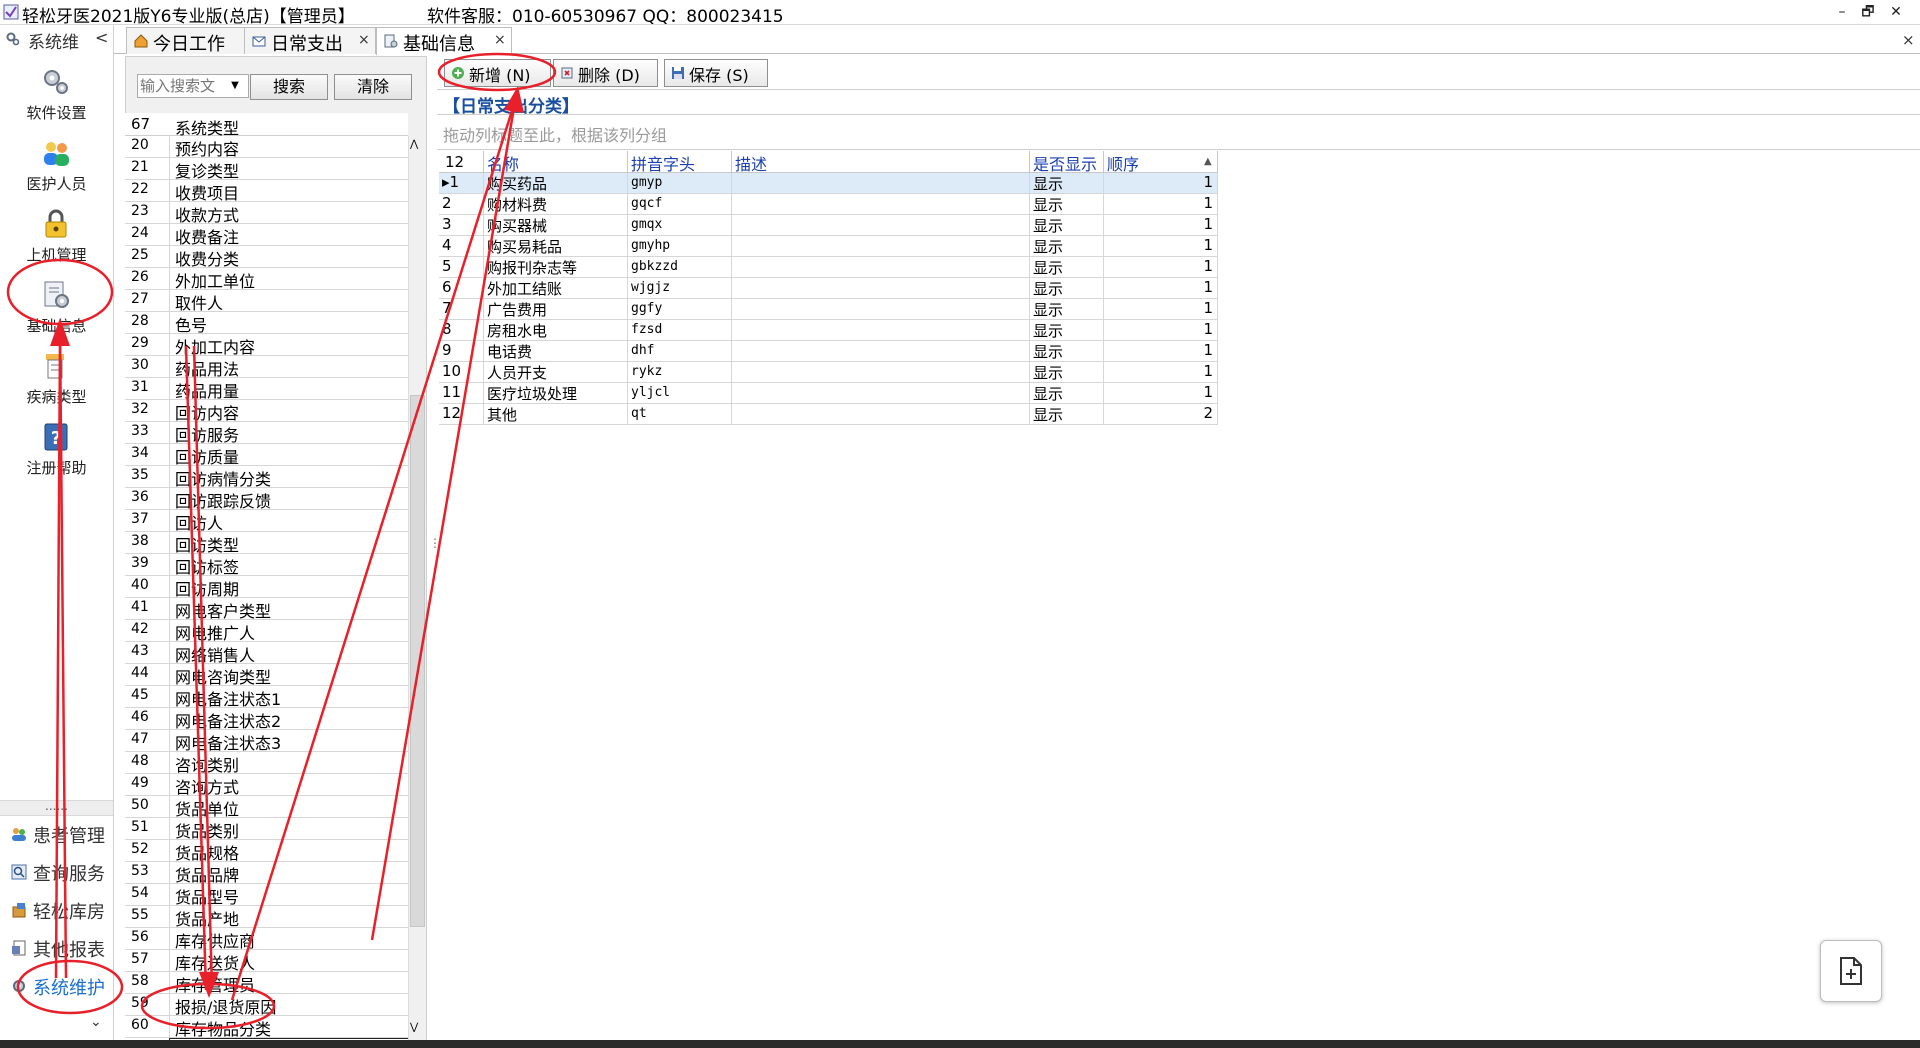  What do you see at coordinates (828, 330) in the screenshot?
I see `table-row: 8 房租水电 fzsd 显示 1` at bounding box center [828, 330].